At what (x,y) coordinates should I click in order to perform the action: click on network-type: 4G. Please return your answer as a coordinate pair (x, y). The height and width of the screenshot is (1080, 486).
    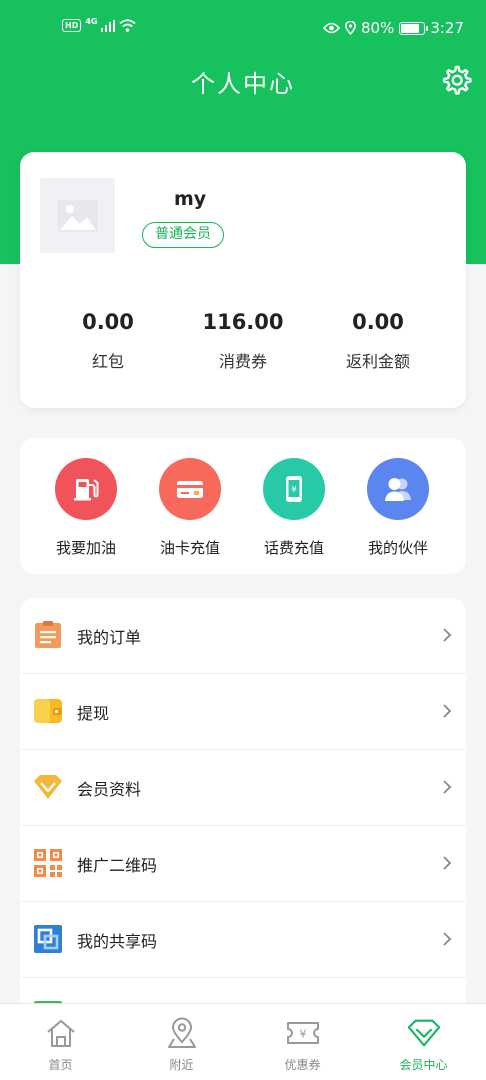
    Looking at the image, I should click on (91, 21).